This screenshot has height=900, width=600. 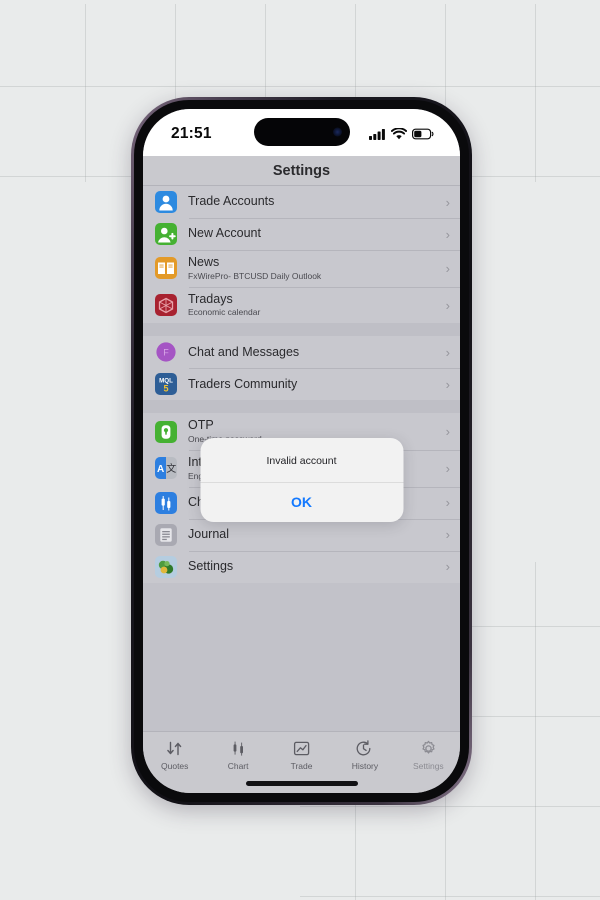 I want to click on charts-icon, so click(x=166, y=502).